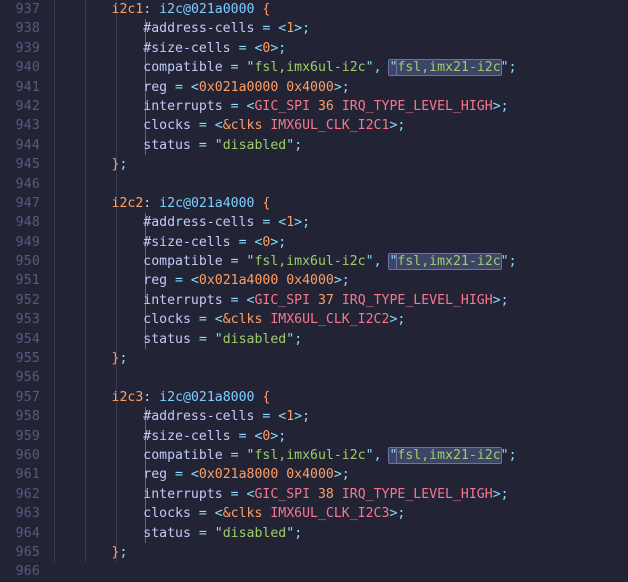  What do you see at coordinates (198, 474) in the screenshot?
I see `line-content: reg = <0x021a8000 0x4000>;` at bounding box center [198, 474].